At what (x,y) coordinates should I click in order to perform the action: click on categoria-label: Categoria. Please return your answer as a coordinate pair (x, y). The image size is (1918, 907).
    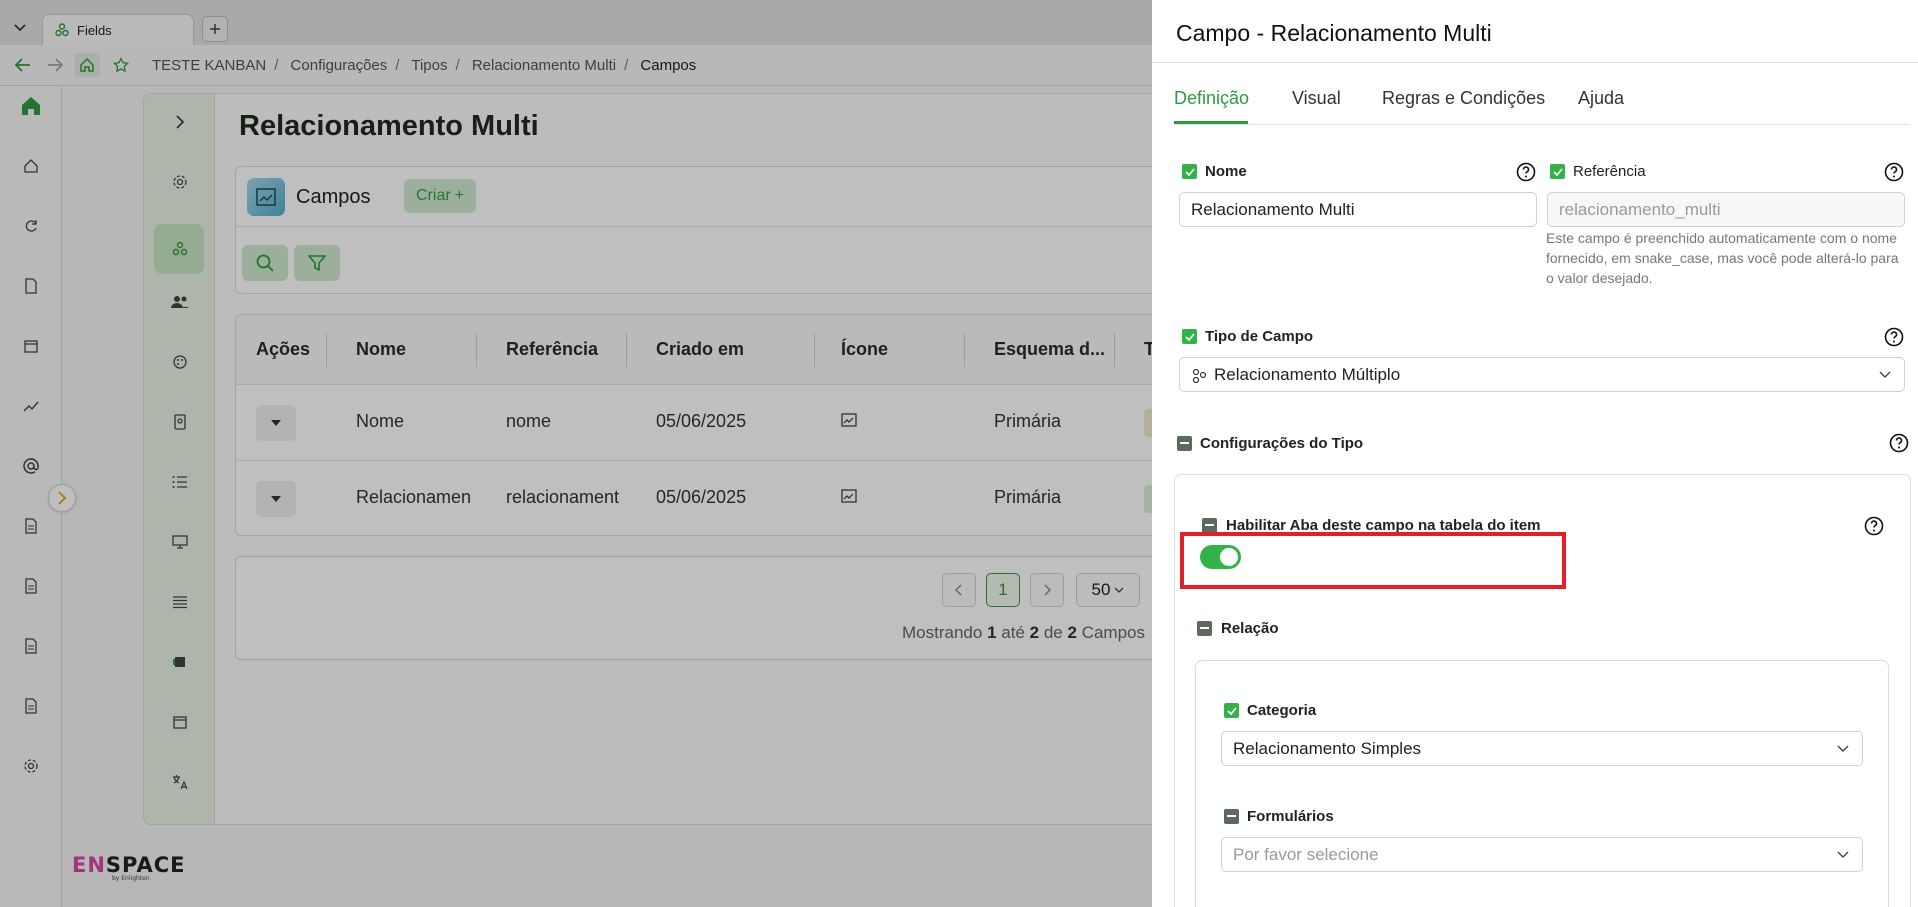
    Looking at the image, I should click on (1282, 710).